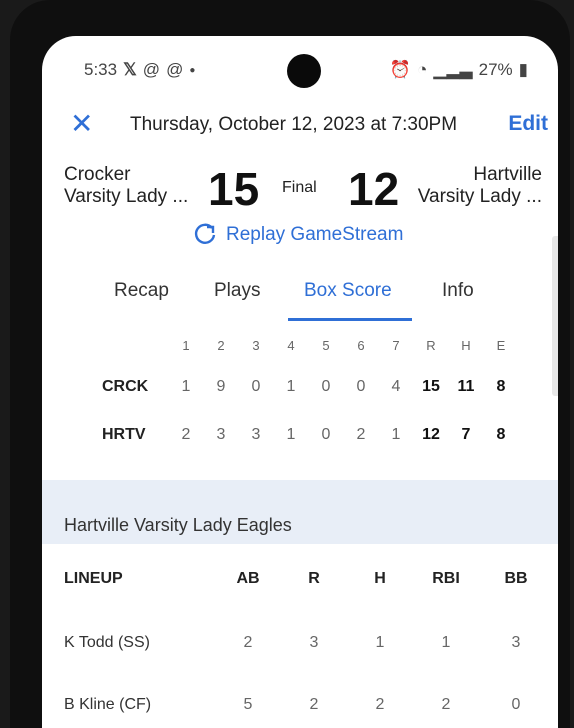 This screenshot has width=574, height=728. Describe the element at coordinates (374, 189) in the screenshot. I see `away-score: 12` at that location.